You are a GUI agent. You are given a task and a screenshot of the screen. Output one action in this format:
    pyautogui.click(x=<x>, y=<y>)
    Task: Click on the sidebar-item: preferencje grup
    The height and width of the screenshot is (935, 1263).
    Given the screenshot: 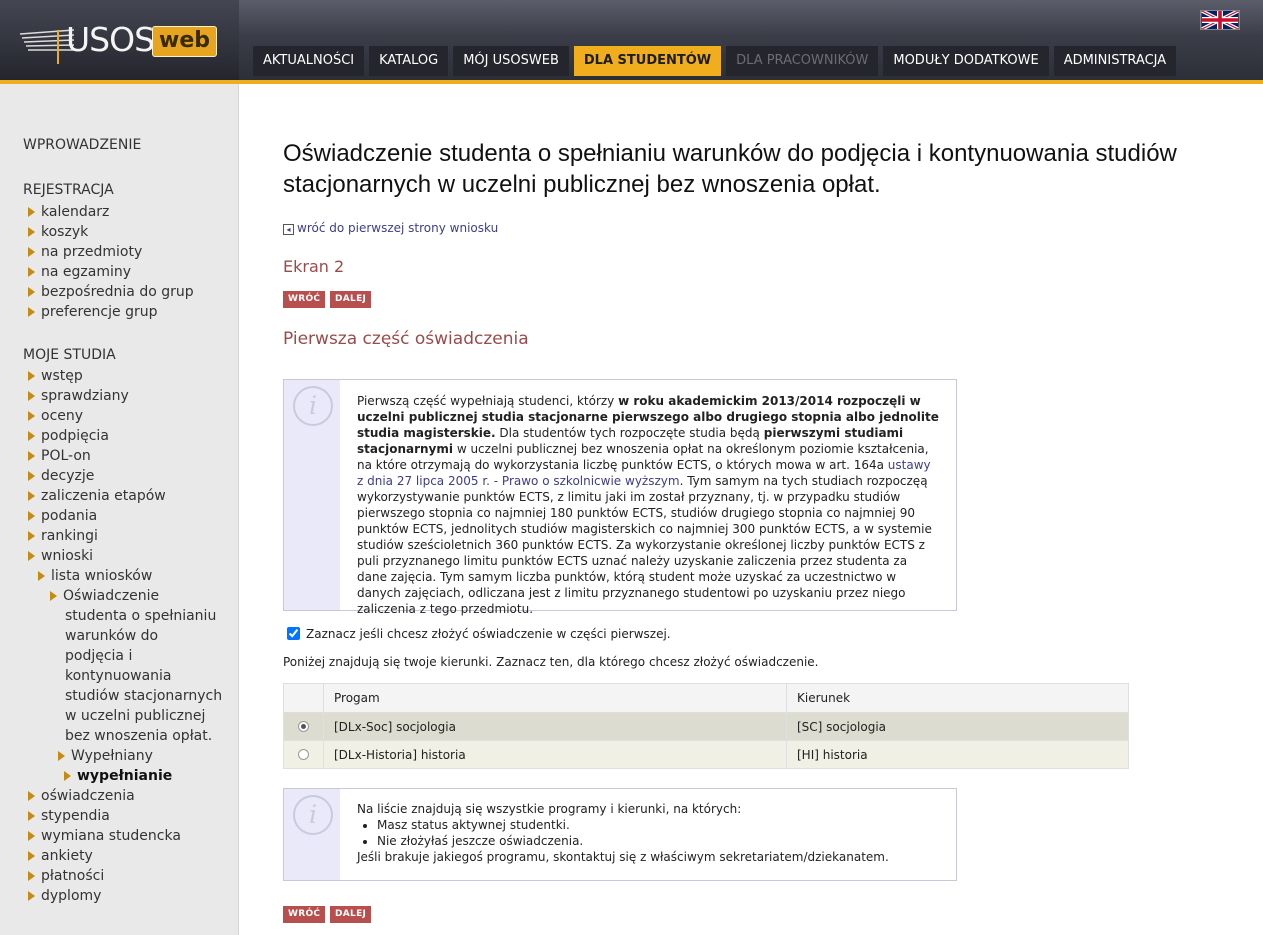 What is the action you would take?
    pyautogui.click(x=92, y=312)
    